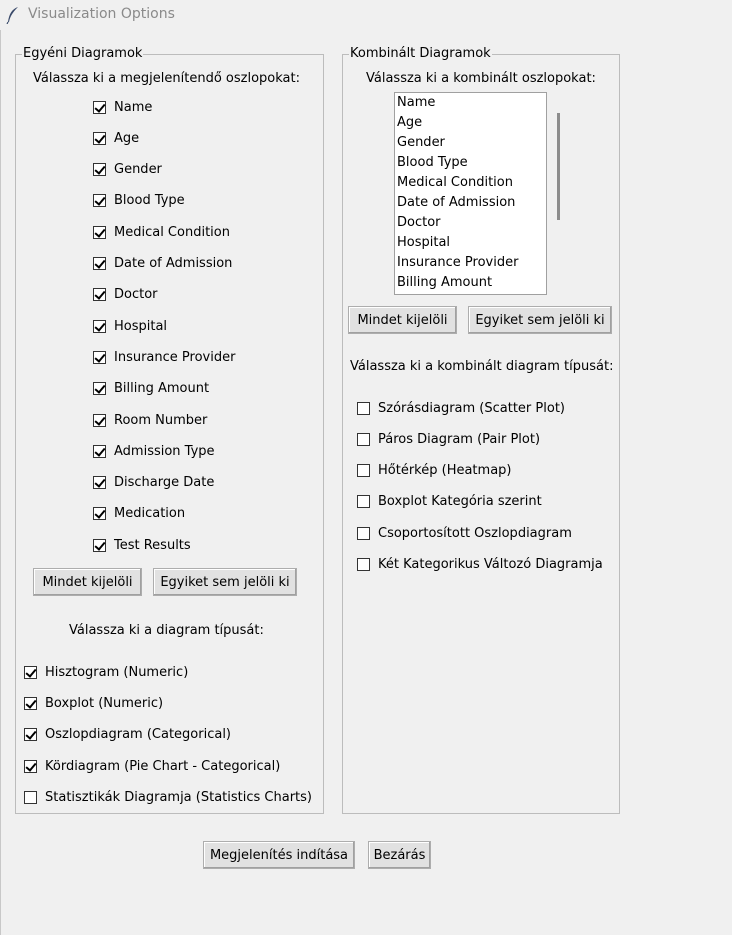 The image size is (732, 935). I want to click on combined-select-all-button: Mindet kijelöli, so click(402, 320).